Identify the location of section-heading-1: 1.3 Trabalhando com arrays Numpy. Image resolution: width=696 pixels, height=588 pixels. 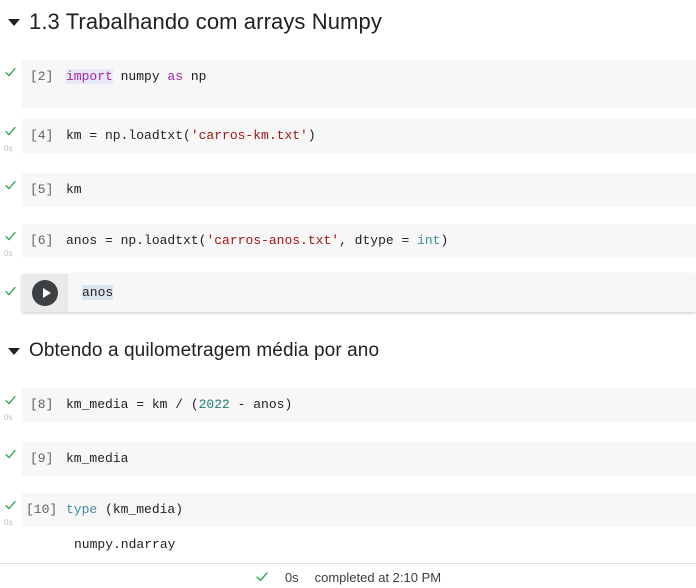
(348, 22).